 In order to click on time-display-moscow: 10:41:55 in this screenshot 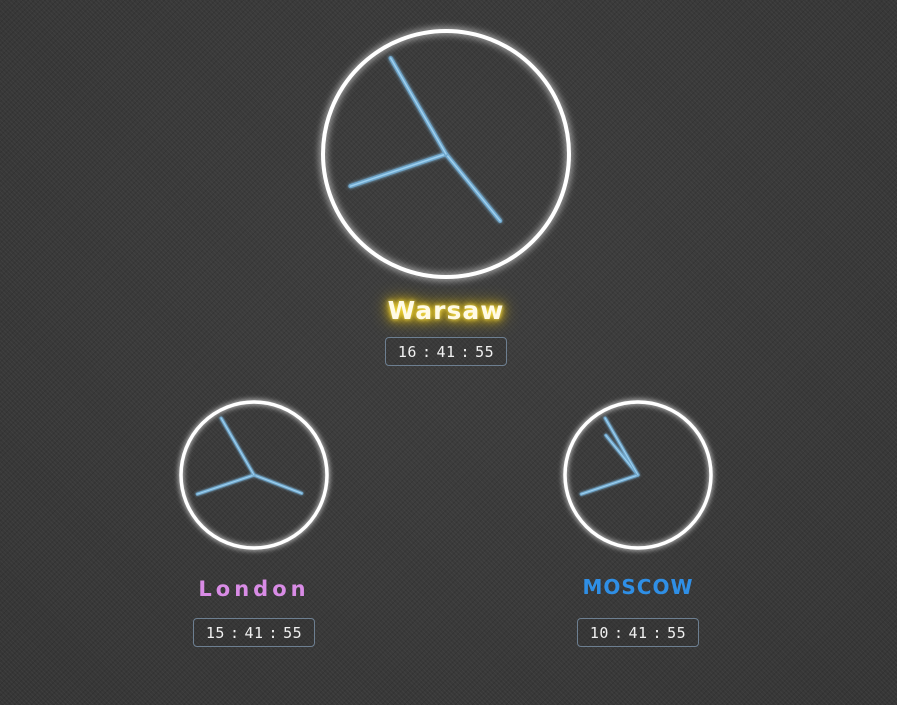, I will do `click(638, 632)`.